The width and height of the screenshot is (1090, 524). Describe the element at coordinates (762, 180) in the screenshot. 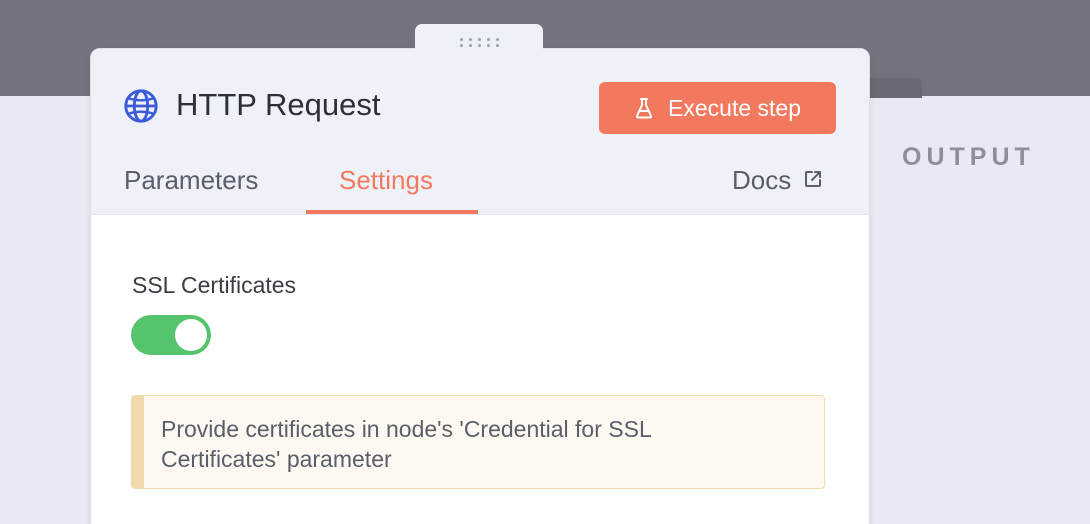

I see `docs-label: Docs` at that location.